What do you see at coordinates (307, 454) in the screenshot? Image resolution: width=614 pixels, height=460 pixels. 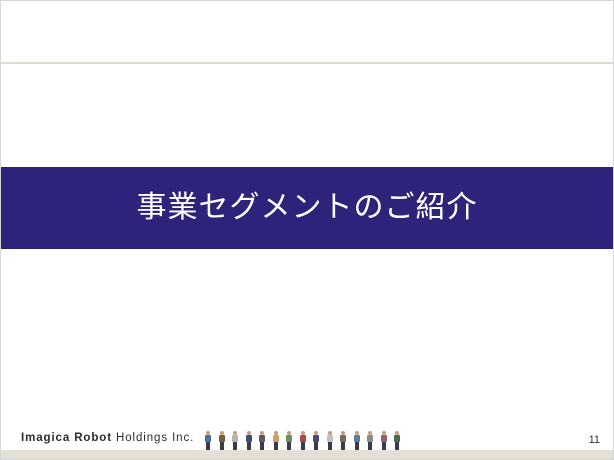 I see `footer-bar` at bounding box center [307, 454].